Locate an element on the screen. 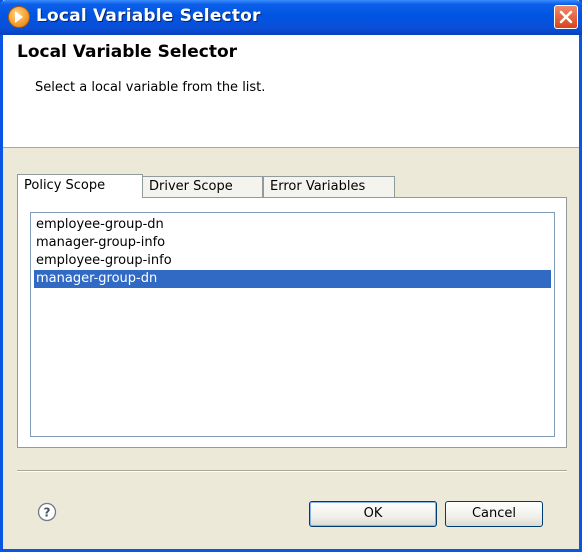 This screenshot has height=552, width=582. title-bar: Local Variable Selector is located at coordinates (291, 17).